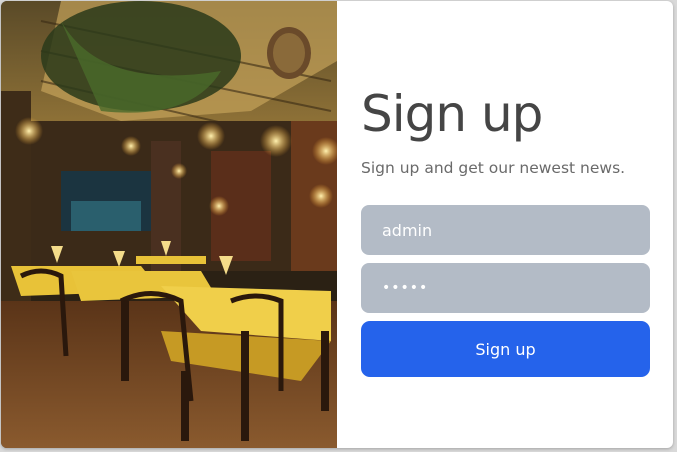  Describe the element at coordinates (493, 168) in the screenshot. I see `signup-subtitle: Sign up and get our newest news.` at that location.